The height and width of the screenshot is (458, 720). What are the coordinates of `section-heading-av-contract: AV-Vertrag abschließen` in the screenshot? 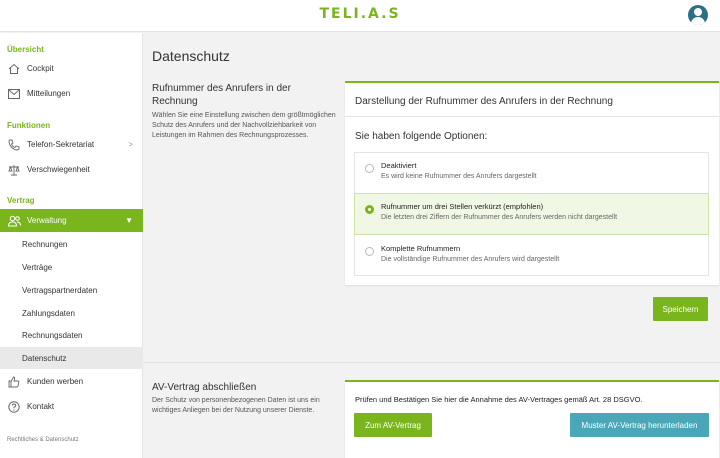 It's located at (204, 387).